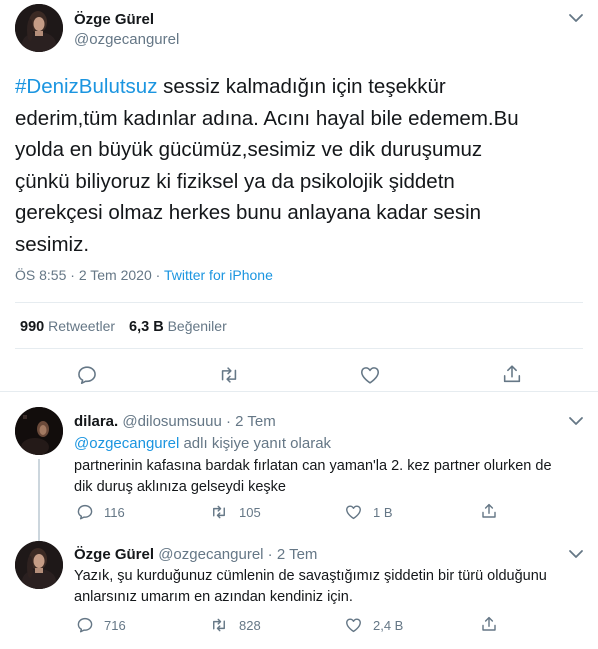  What do you see at coordinates (250, 512) in the screenshot?
I see `retweet-count: 105` at bounding box center [250, 512].